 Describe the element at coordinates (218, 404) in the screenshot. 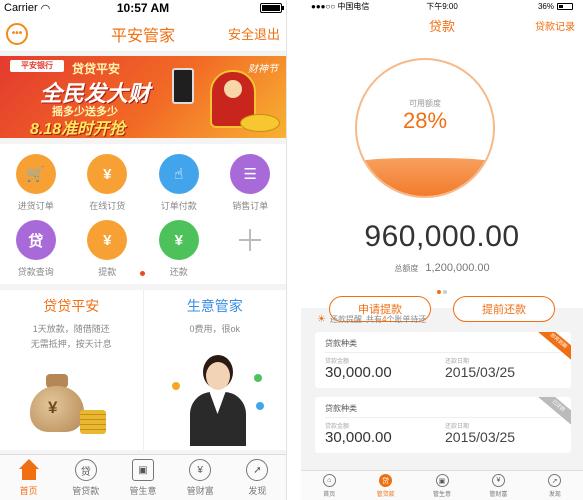

I see `businesswoman-illustration` at that location.